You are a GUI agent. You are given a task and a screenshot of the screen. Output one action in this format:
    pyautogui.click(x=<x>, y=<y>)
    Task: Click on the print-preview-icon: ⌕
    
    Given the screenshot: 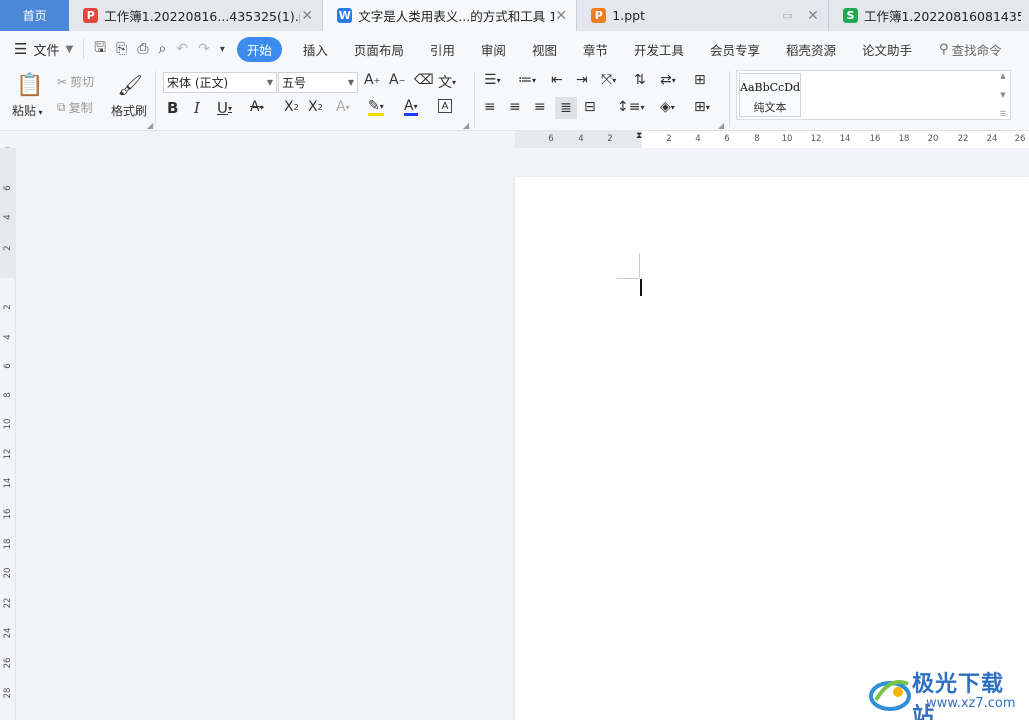 What is the action you would take?
    pyautogui.click(x=163, y=49)
    